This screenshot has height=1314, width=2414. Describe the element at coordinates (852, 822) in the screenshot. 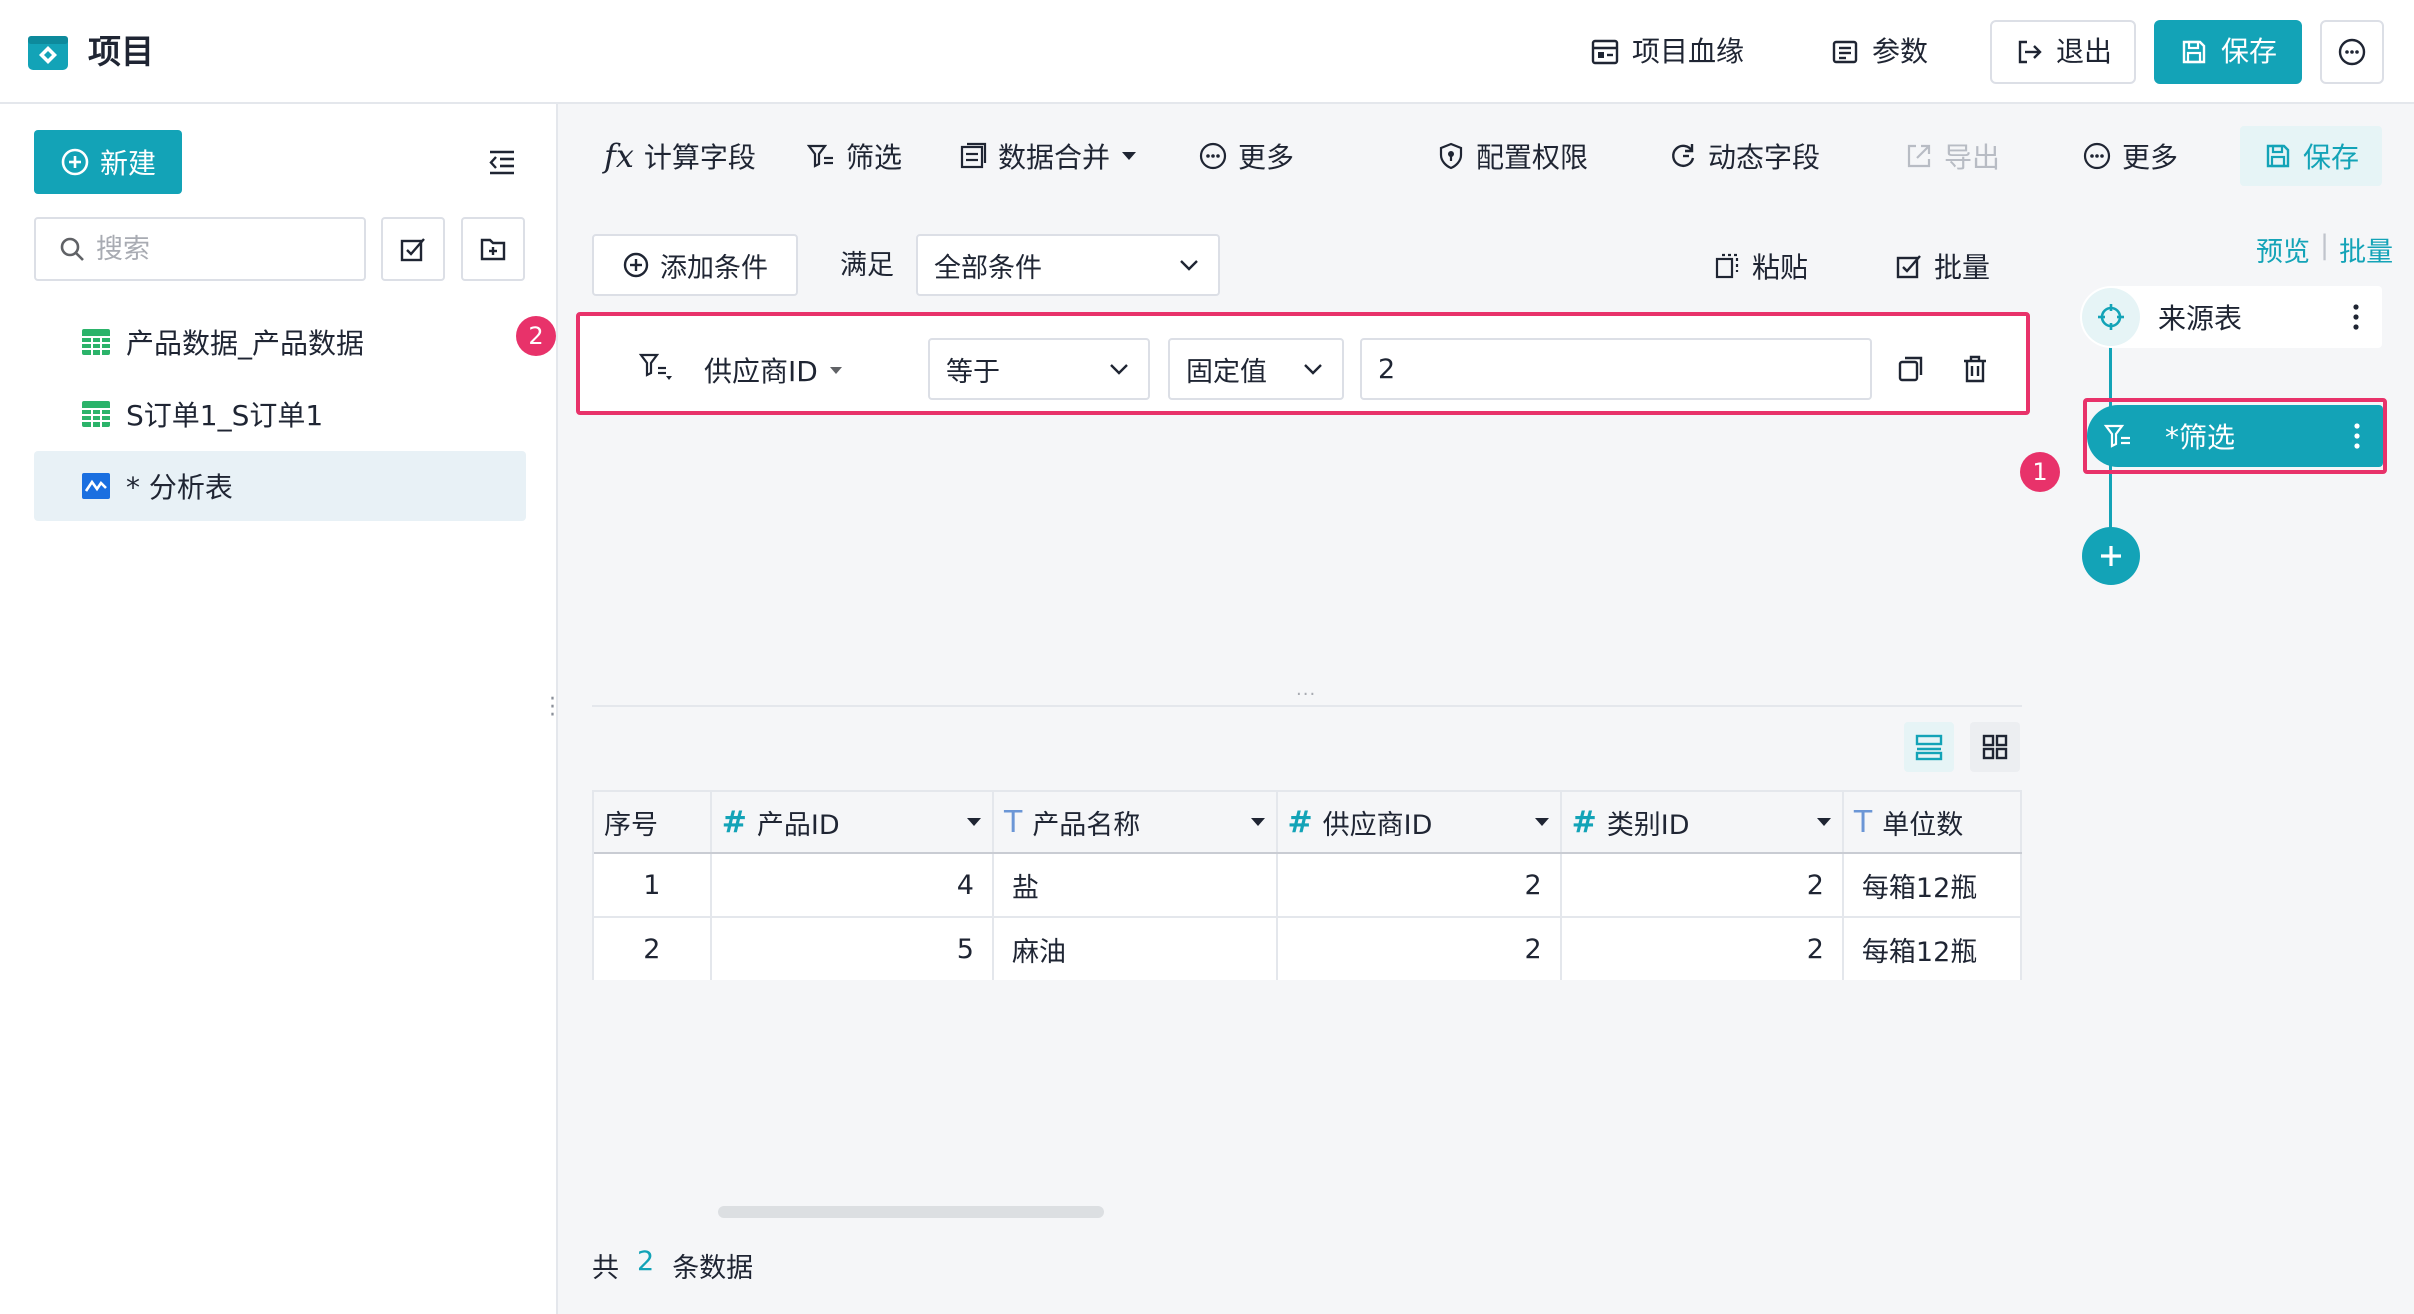

I see `column-header-product-id: # 产品ID` at that location.